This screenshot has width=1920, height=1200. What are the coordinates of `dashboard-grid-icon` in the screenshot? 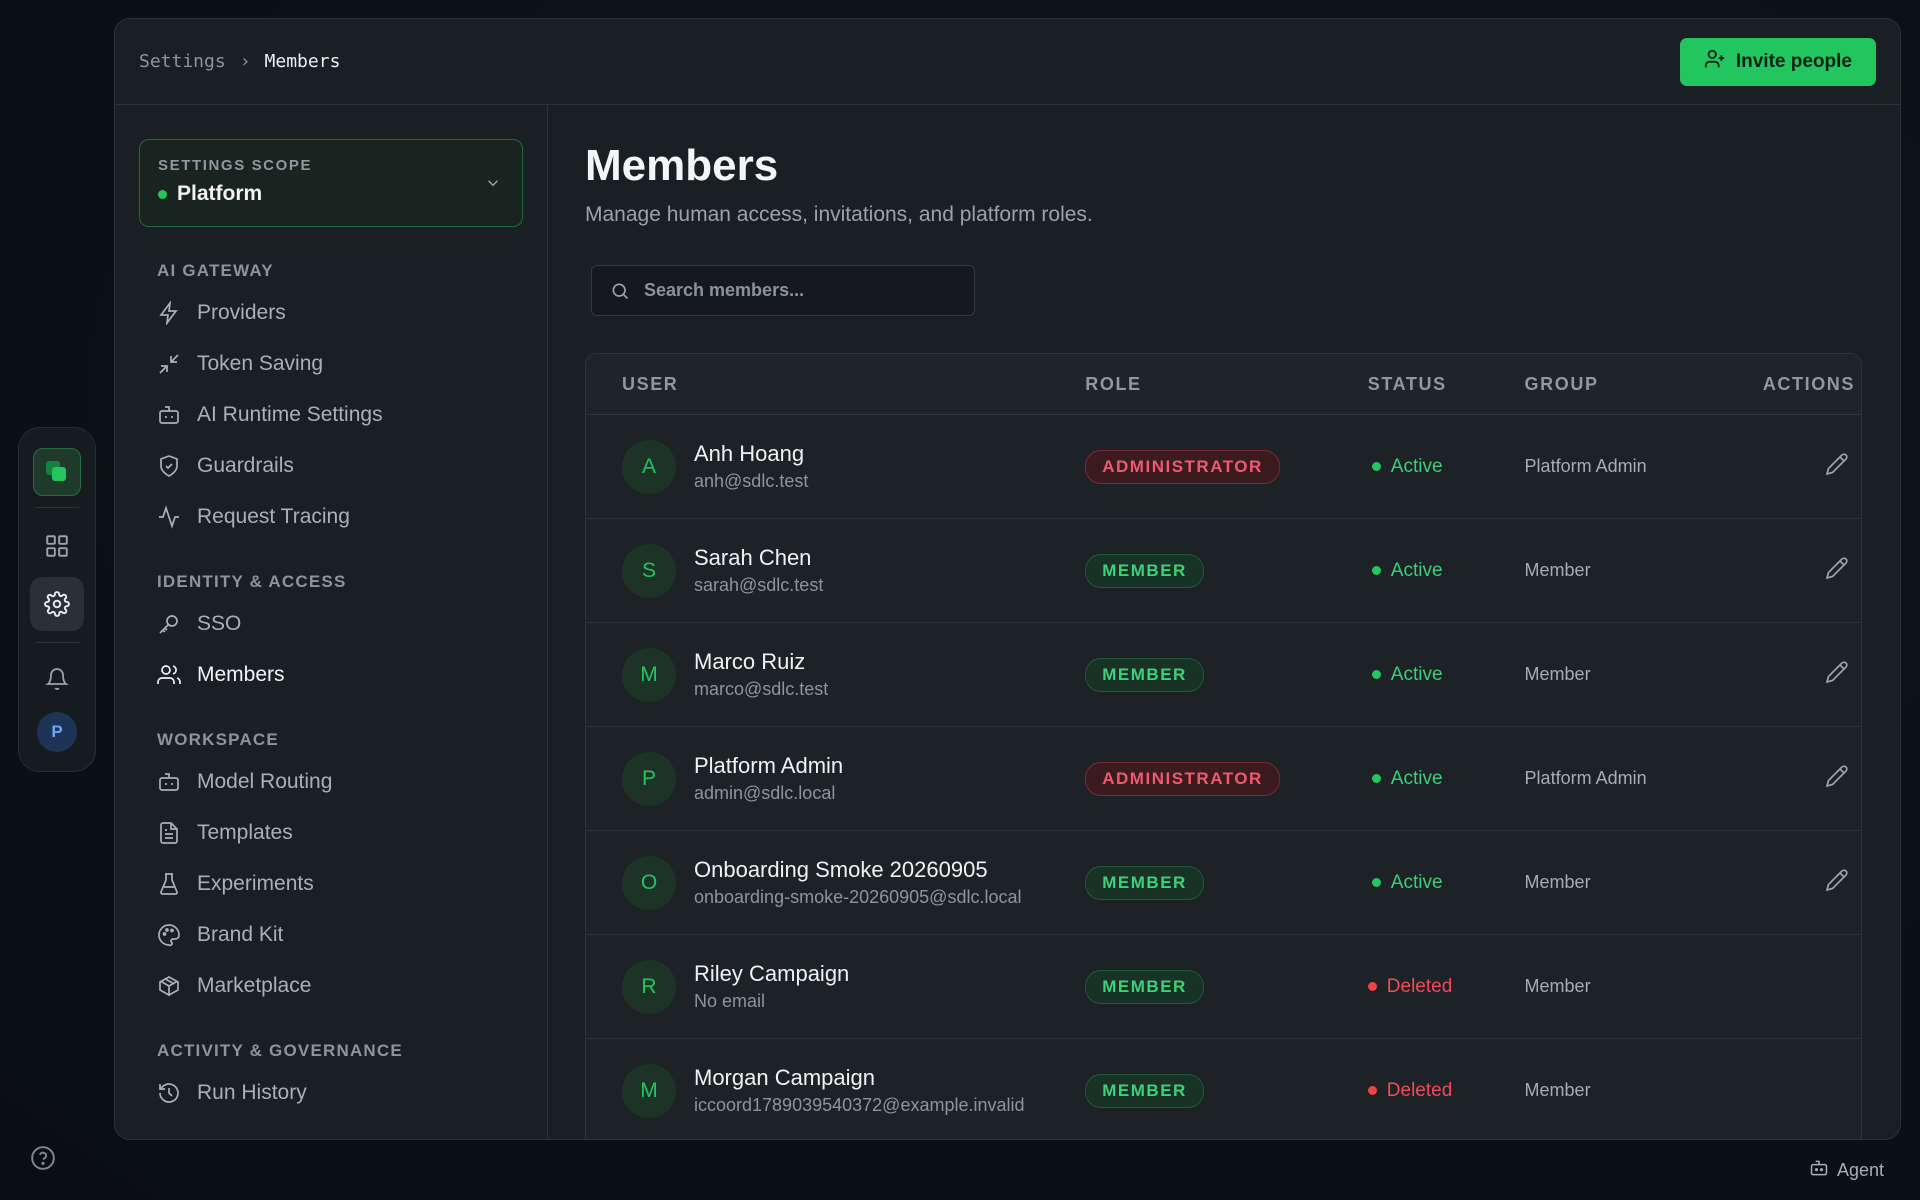 It's located at (57, 546).